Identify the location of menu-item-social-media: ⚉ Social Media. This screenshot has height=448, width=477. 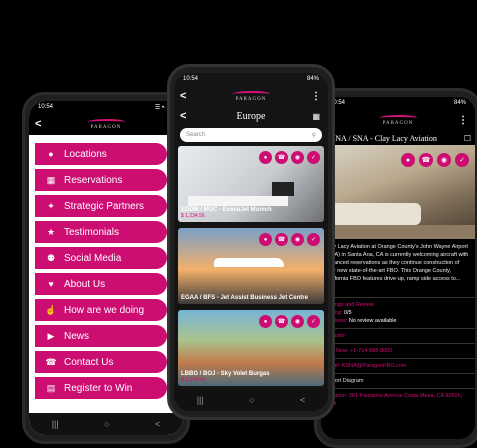
(101, 258).